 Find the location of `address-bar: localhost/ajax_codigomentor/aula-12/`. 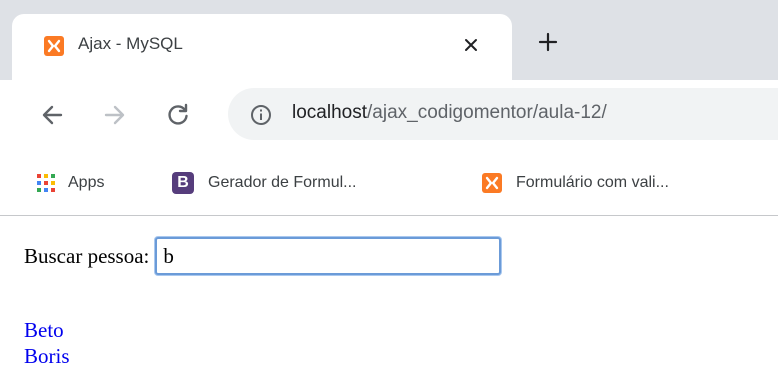

address-bar: localhost/ajax_codigomentor/aula-12/ is located at coordinates (503, 114).